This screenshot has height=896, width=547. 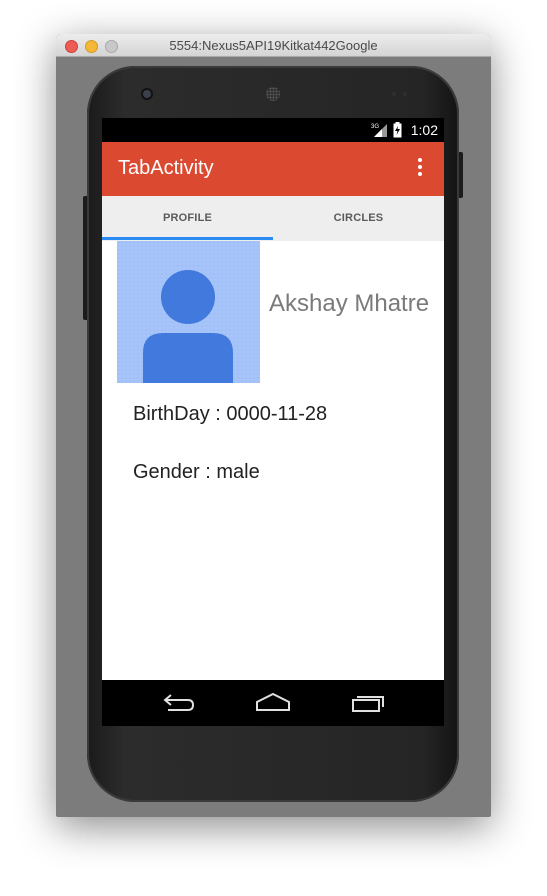 What do you see at coordinates (368, 703) in the screenshot?
I see `recent-apps-icon` at bounding box center [368, 703].